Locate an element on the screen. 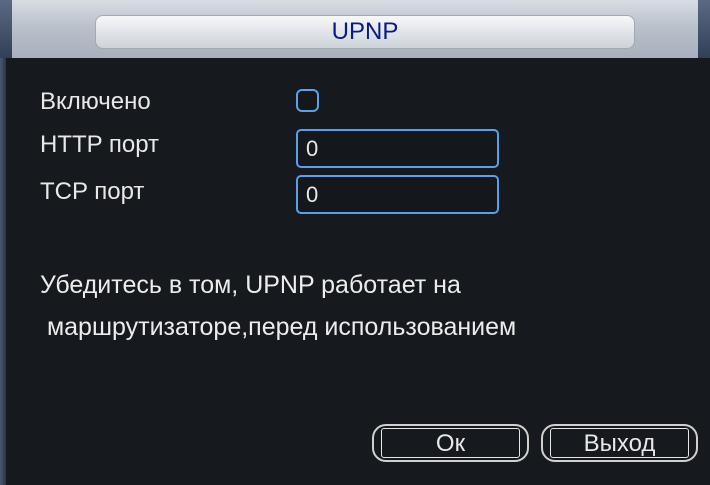 This screenshot has width=710, height=485. title-bar-left-edge is located at coordinates (6, 29).